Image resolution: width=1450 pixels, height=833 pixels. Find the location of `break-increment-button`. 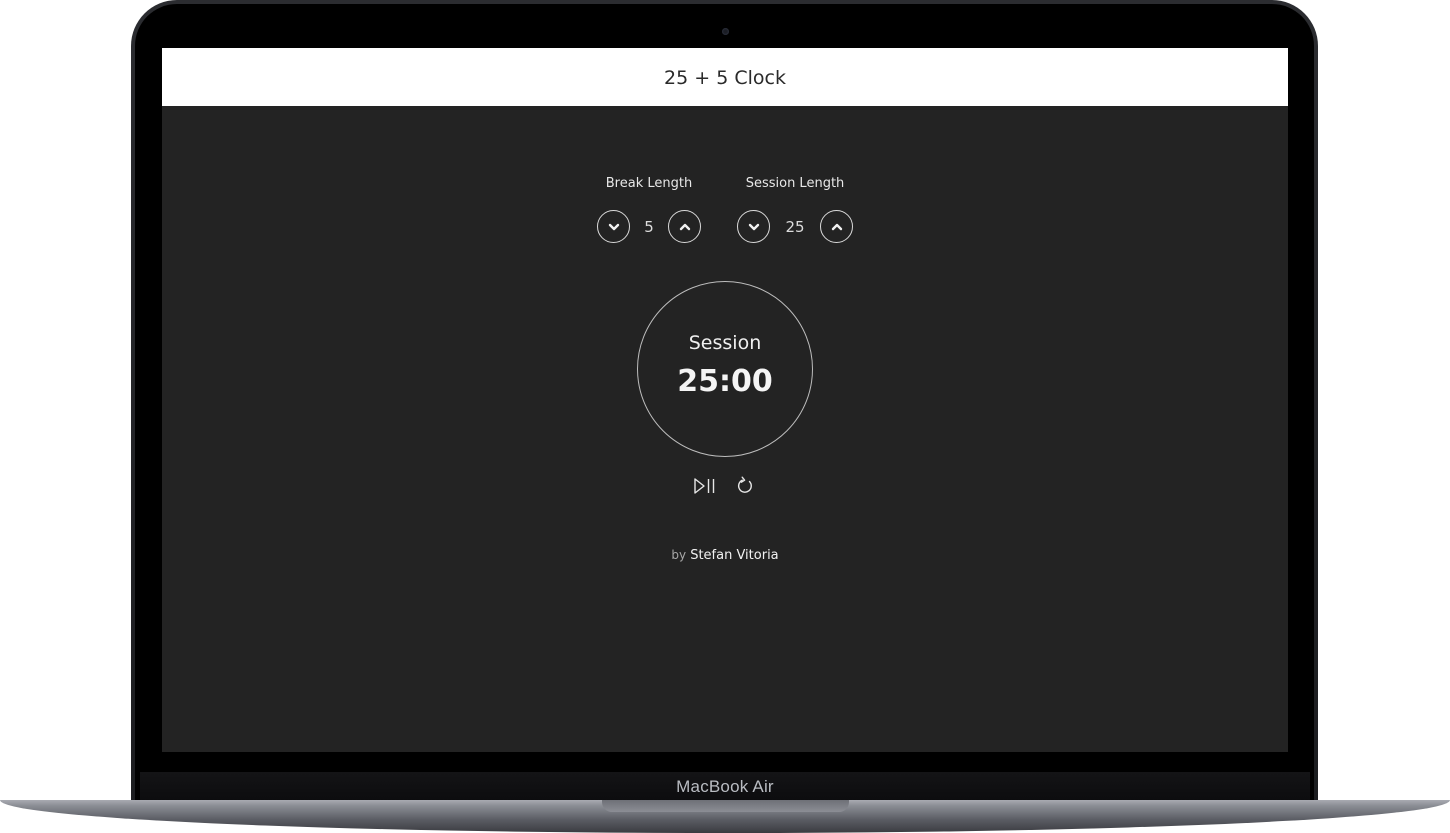

break-increment-button is located at coordinates (684, 226).